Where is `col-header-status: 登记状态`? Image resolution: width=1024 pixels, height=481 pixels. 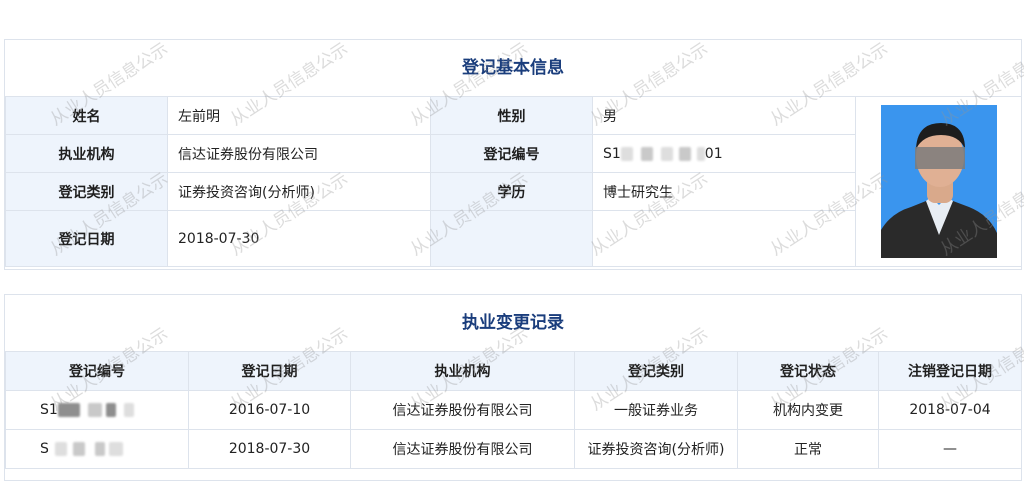
col-header-status: 登记状态 is located at coordinates (808, 371).